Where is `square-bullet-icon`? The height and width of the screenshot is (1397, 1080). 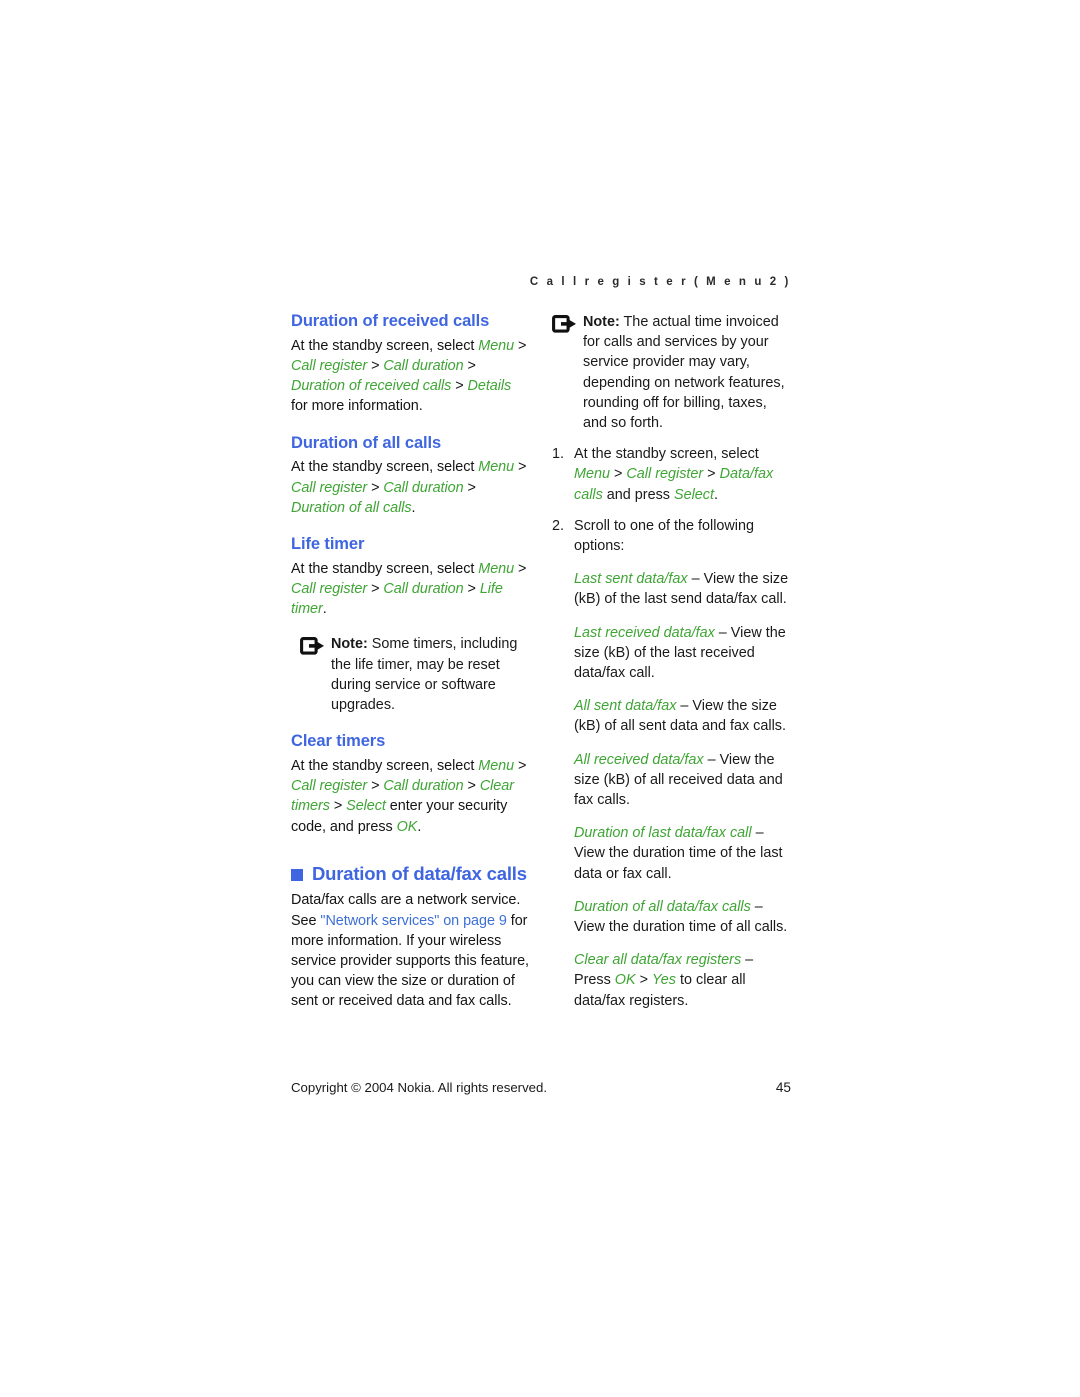 square-bullet-icon is located at coordinates (297, 874).